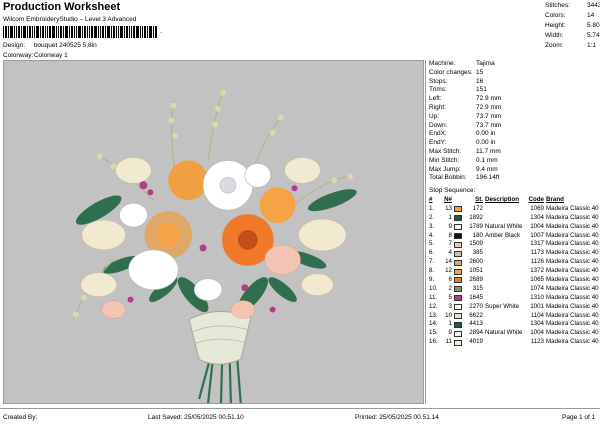 The height and width of the screenshot is (424, 600). I want to click on stat-stitches: Stitches: 34436, so click(572, 6).